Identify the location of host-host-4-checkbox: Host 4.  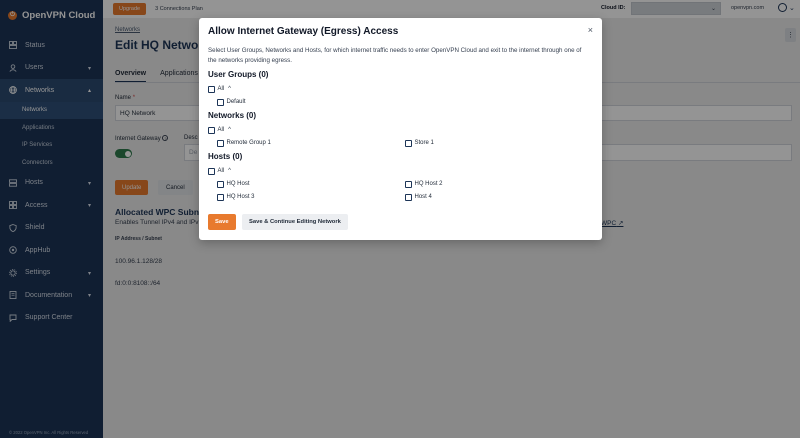
(418, 197).